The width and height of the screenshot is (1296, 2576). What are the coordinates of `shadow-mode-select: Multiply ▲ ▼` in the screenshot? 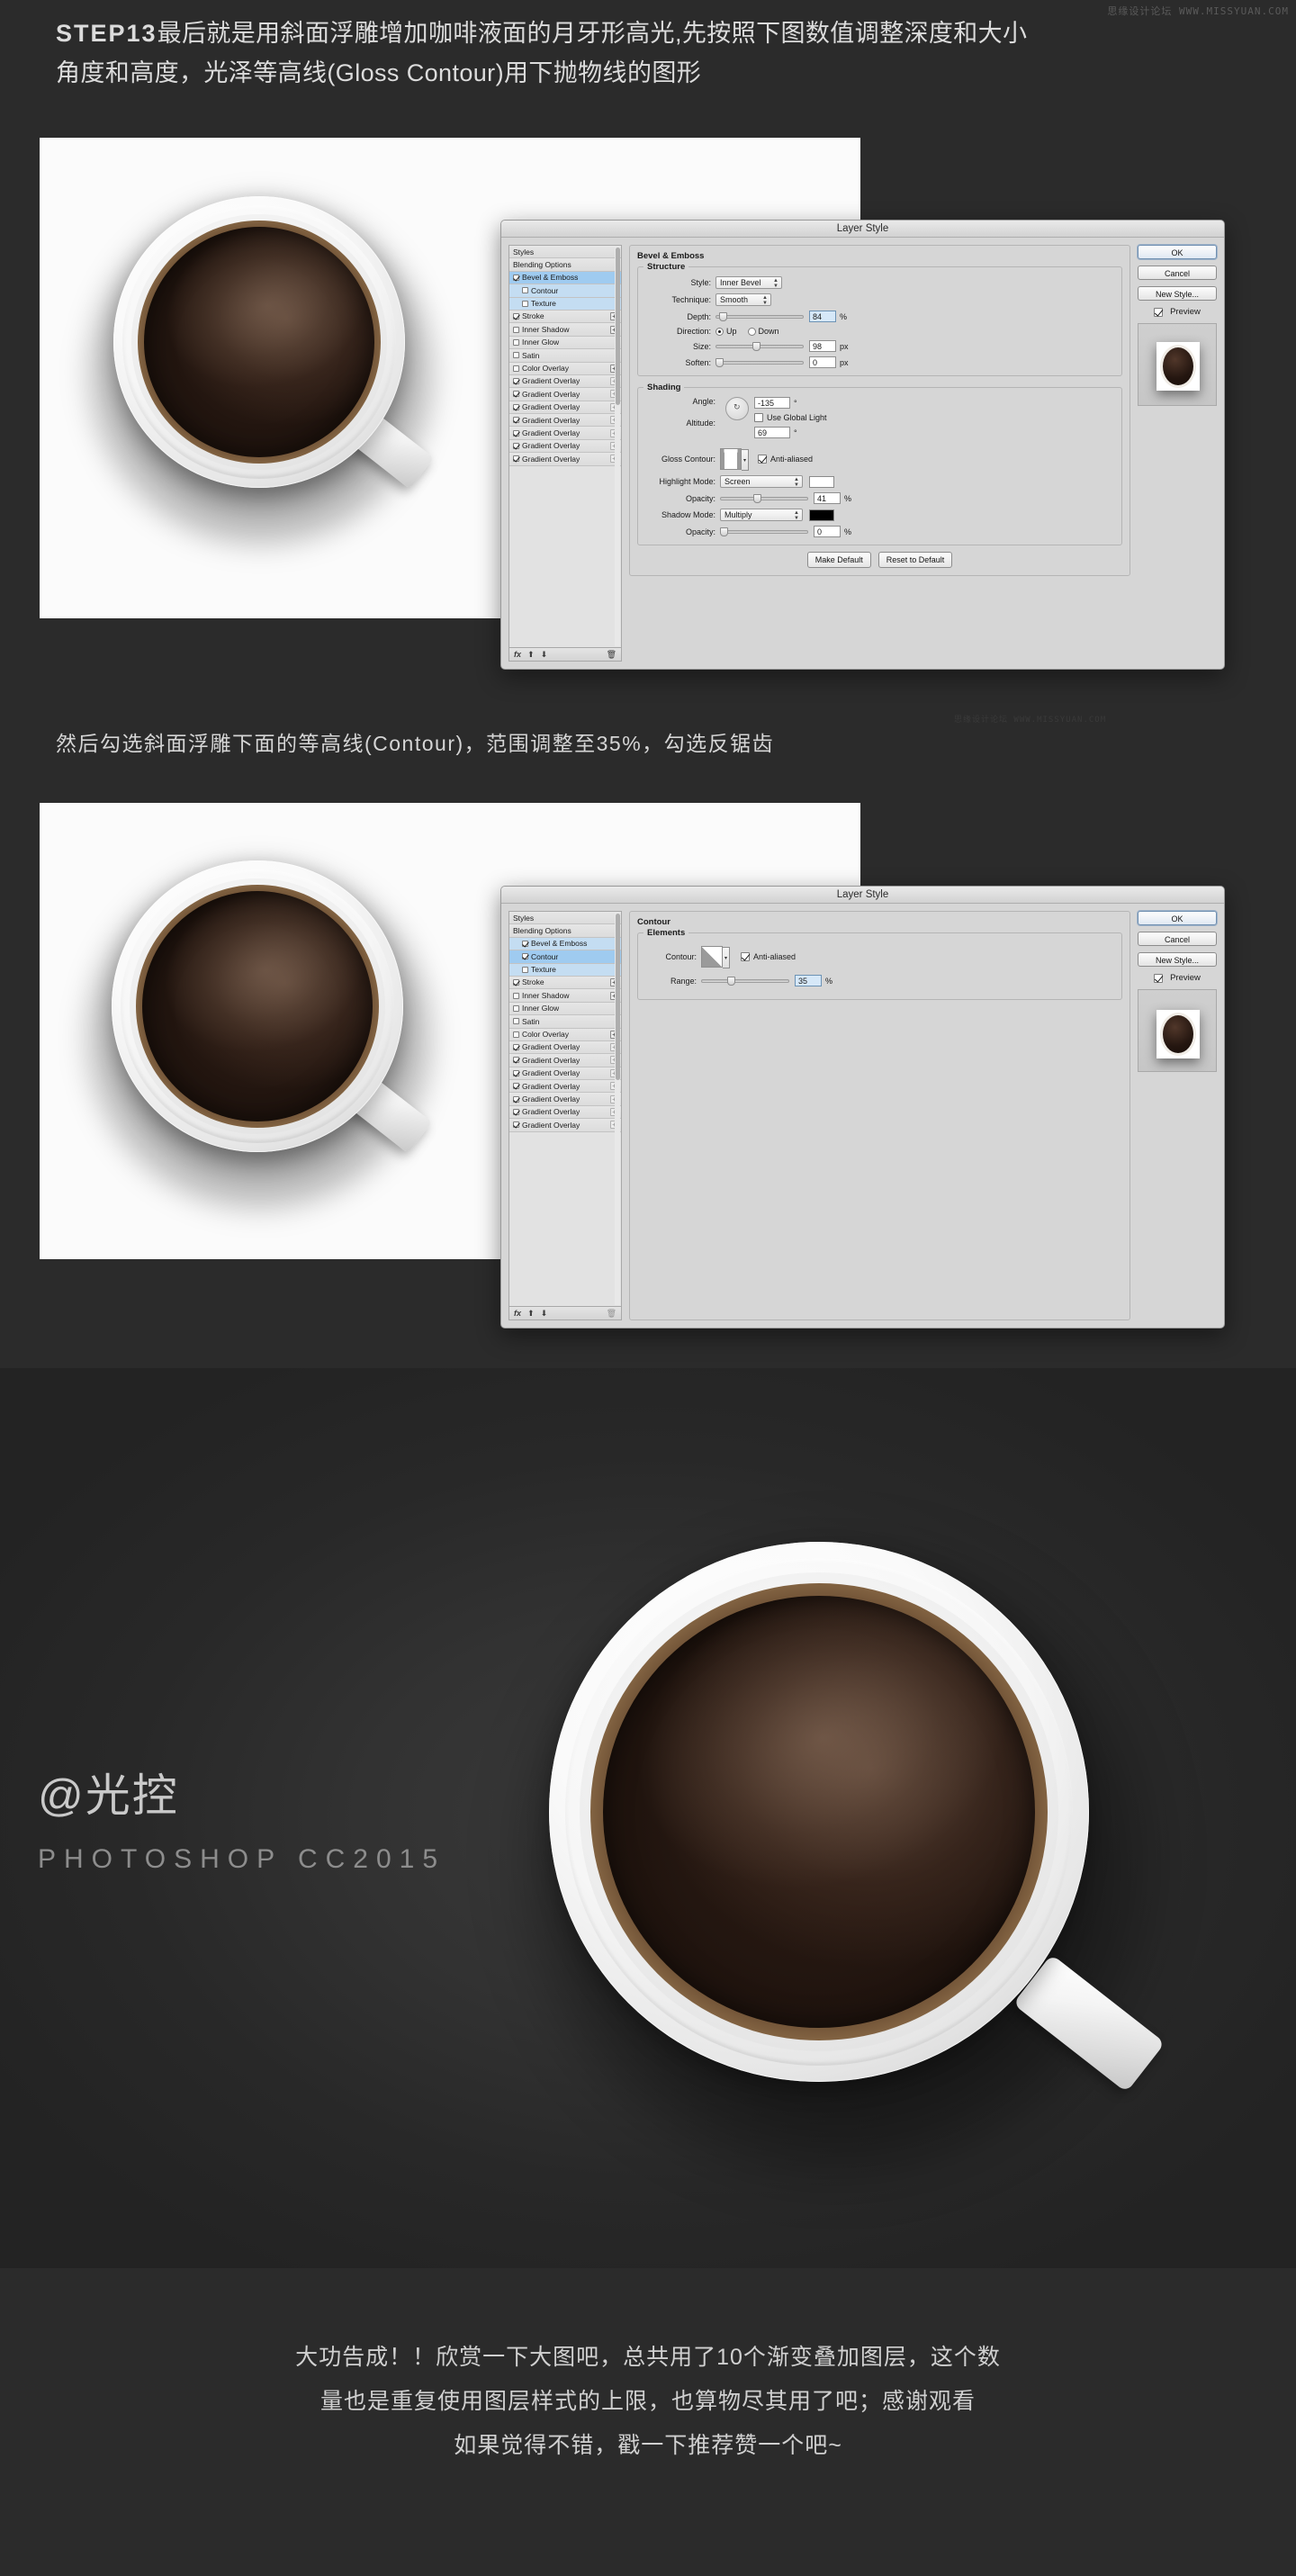 It's located at (762, 515).